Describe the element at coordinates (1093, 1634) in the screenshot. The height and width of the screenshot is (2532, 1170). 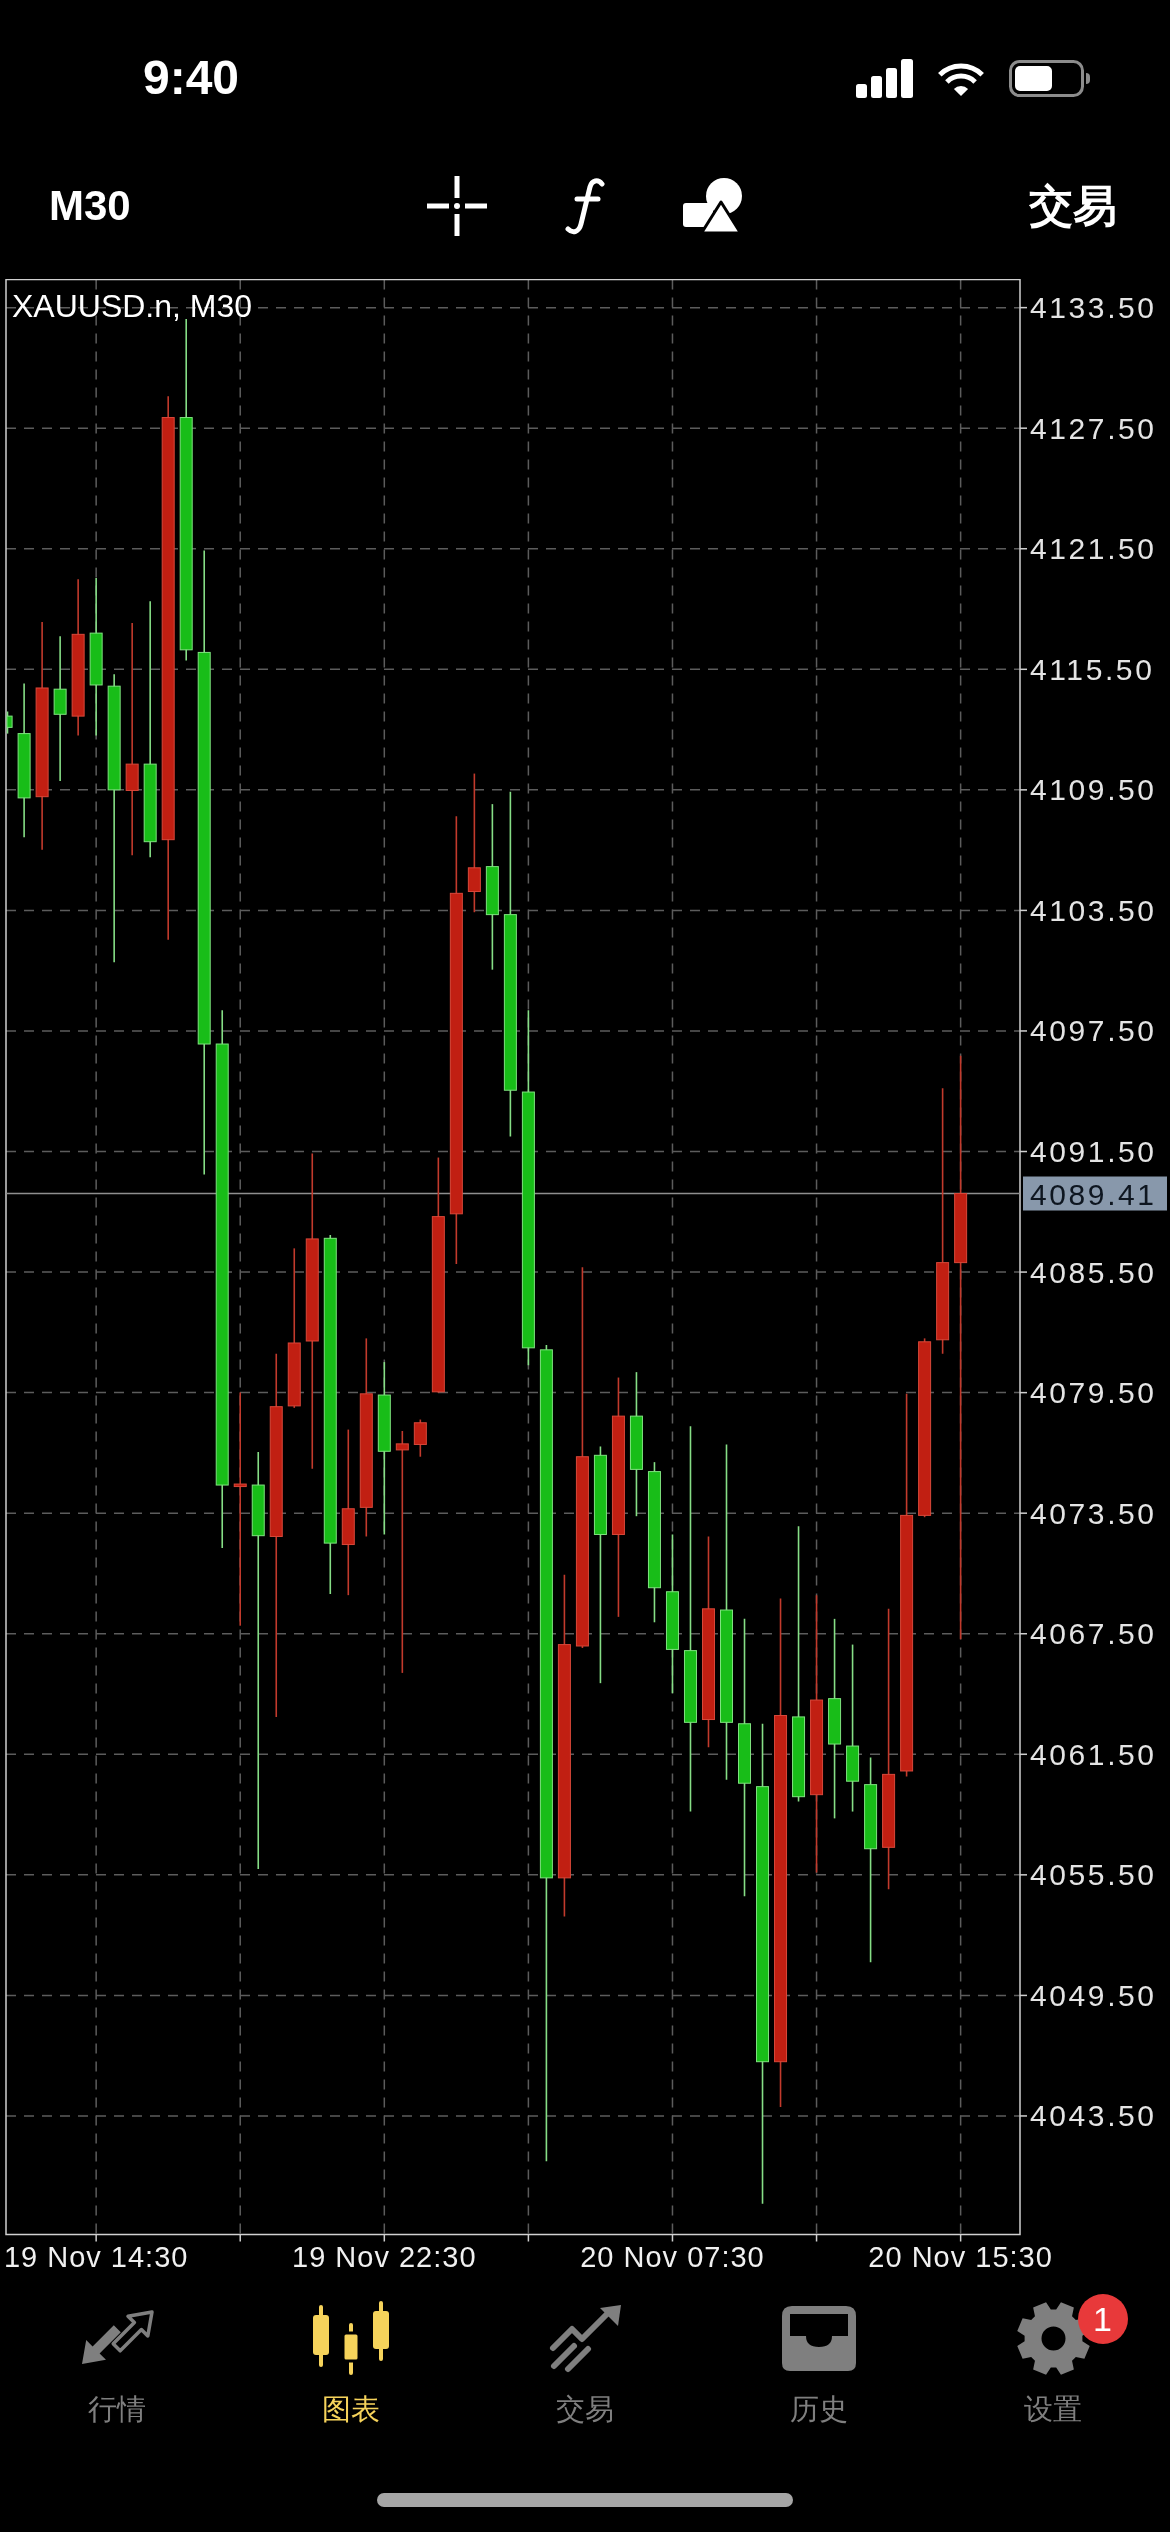
I see `price-label: 4067.50` at that location.